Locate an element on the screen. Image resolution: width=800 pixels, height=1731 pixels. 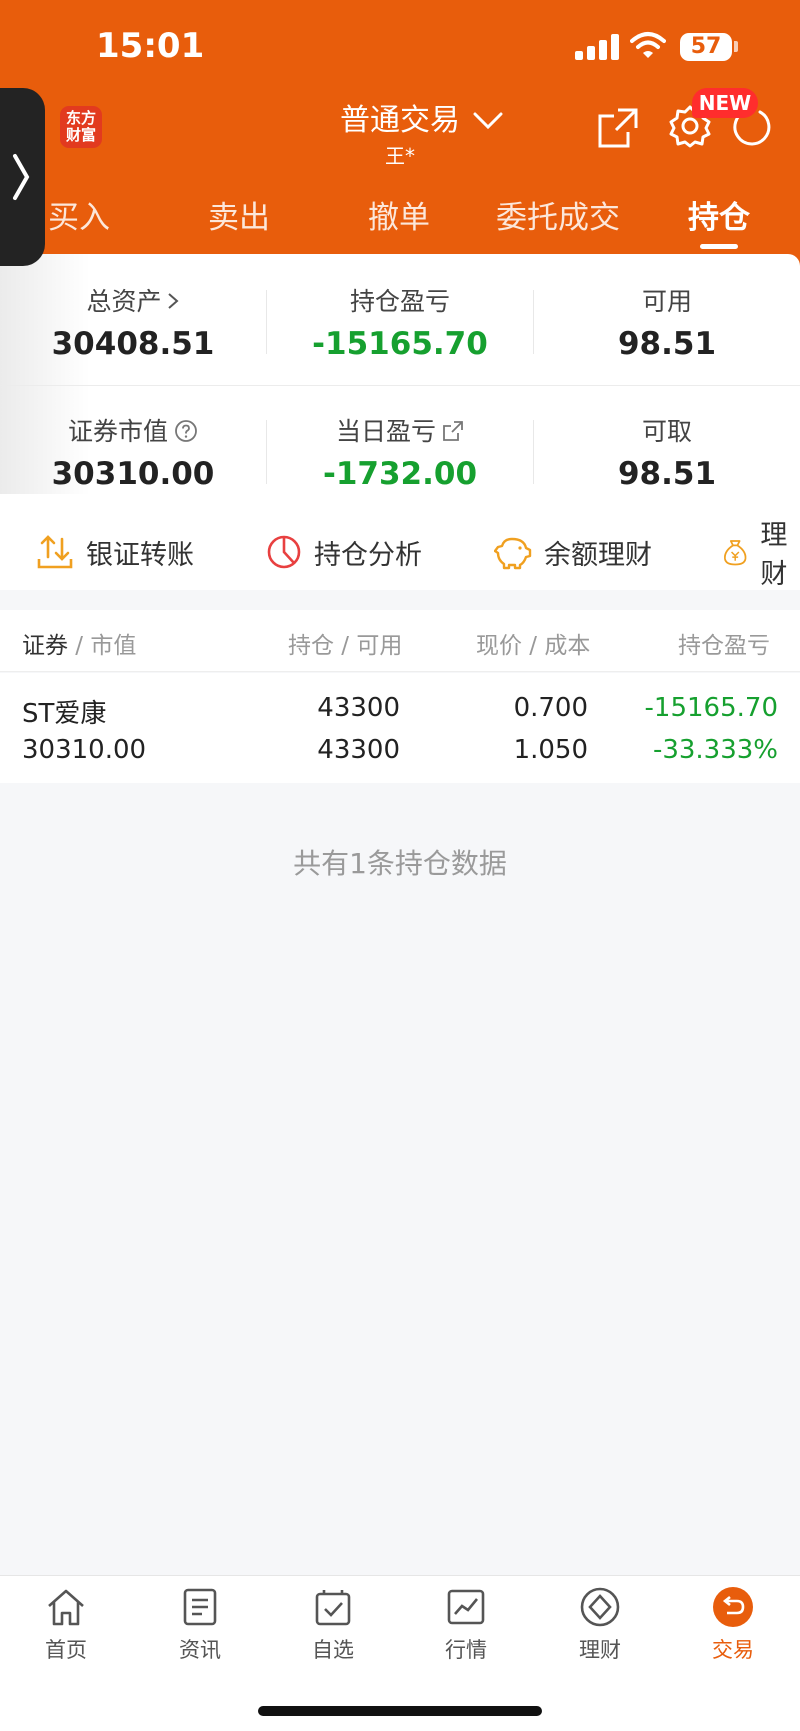
wealth-icon is located at coordinates (600, 1607).